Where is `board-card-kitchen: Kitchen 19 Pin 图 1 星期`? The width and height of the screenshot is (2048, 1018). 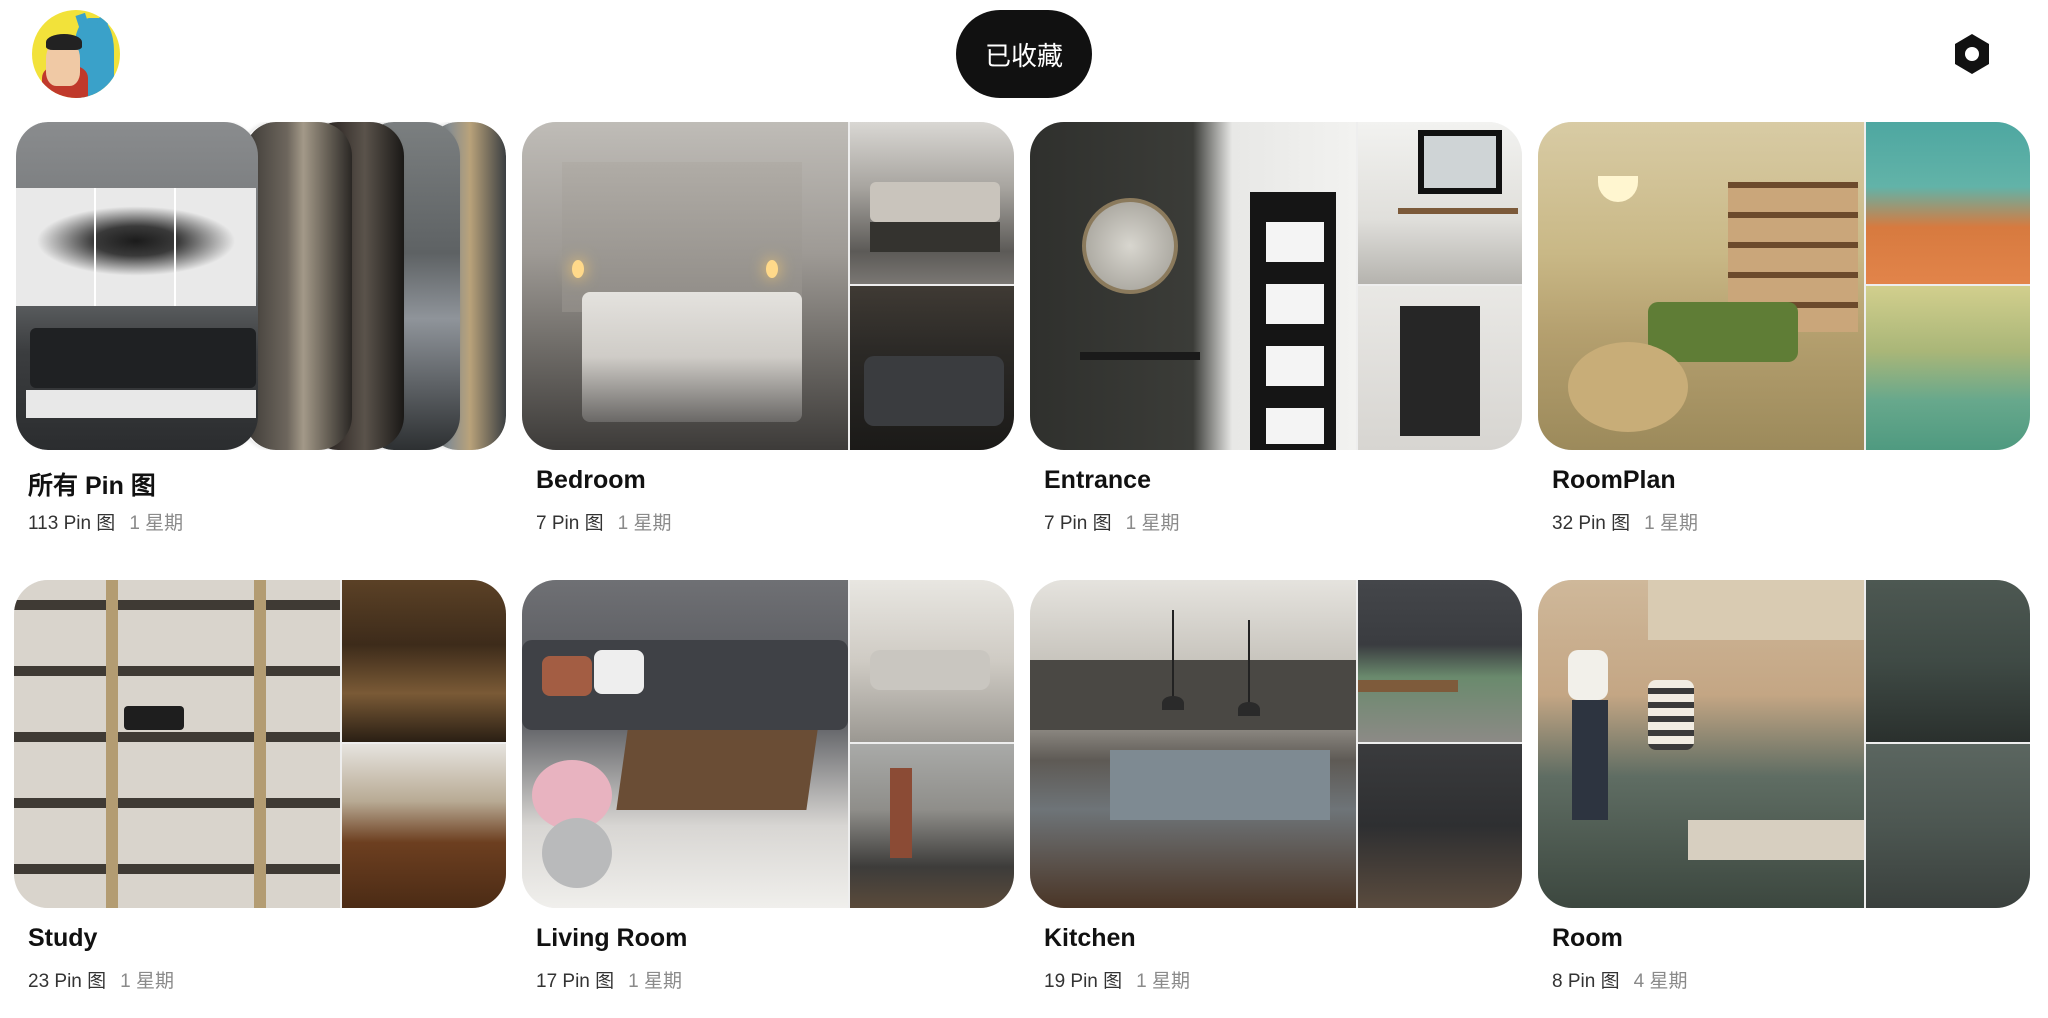 board-card-kitchen: Kitchen 19 Pin 图 1 星期 is located at coordinates (1276, 790).